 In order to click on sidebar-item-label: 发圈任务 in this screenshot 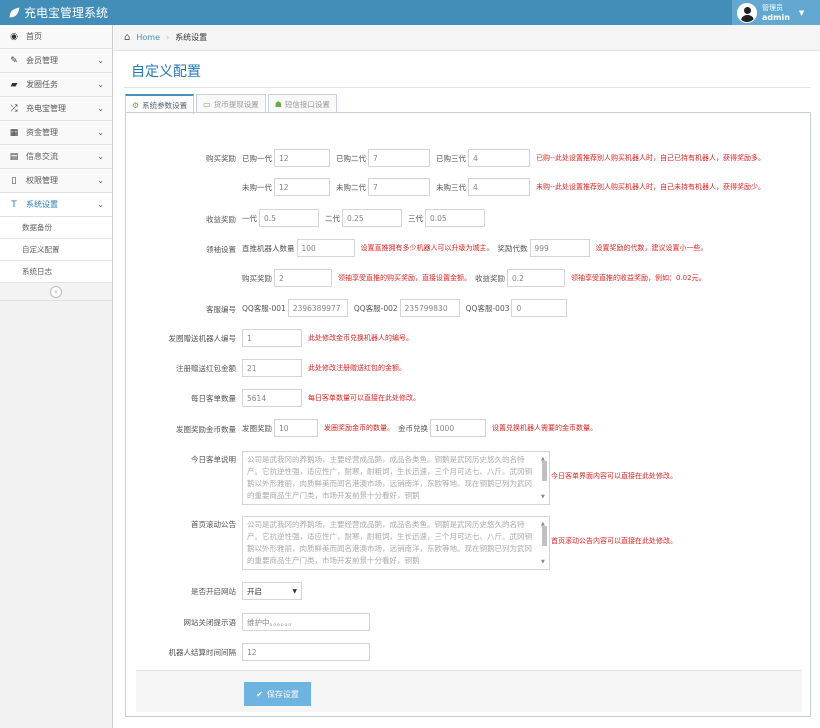, I will do `click(42, 84)`.